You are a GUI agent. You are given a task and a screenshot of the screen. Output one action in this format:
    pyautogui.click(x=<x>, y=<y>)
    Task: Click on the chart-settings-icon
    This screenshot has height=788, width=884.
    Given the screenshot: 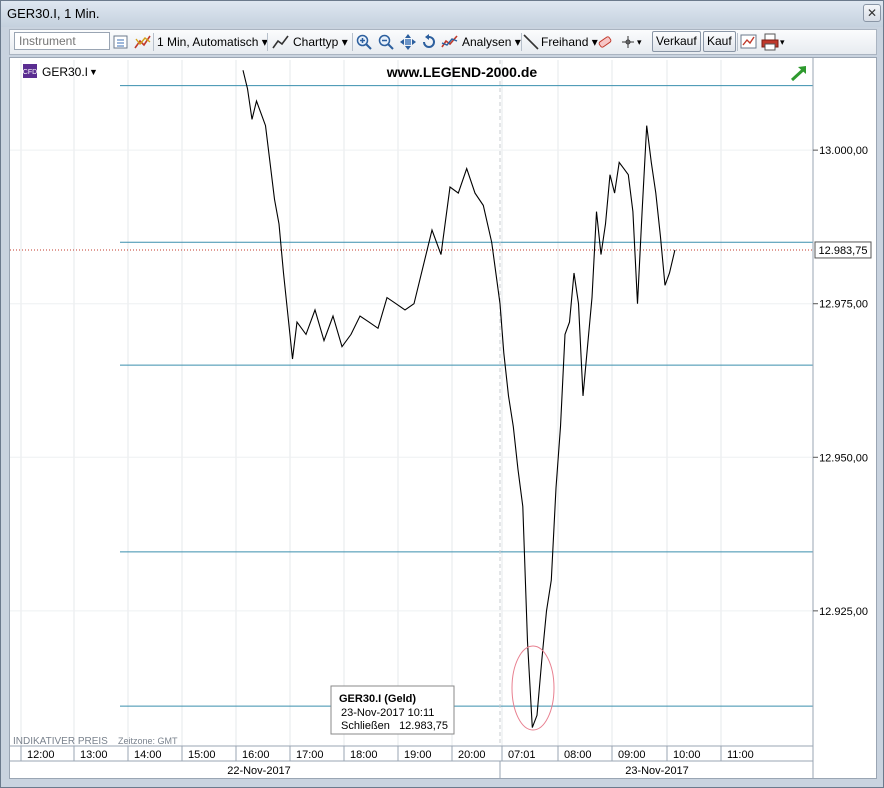 What is the action you would take?
    pyautogui.click(x=749, y=42)
    